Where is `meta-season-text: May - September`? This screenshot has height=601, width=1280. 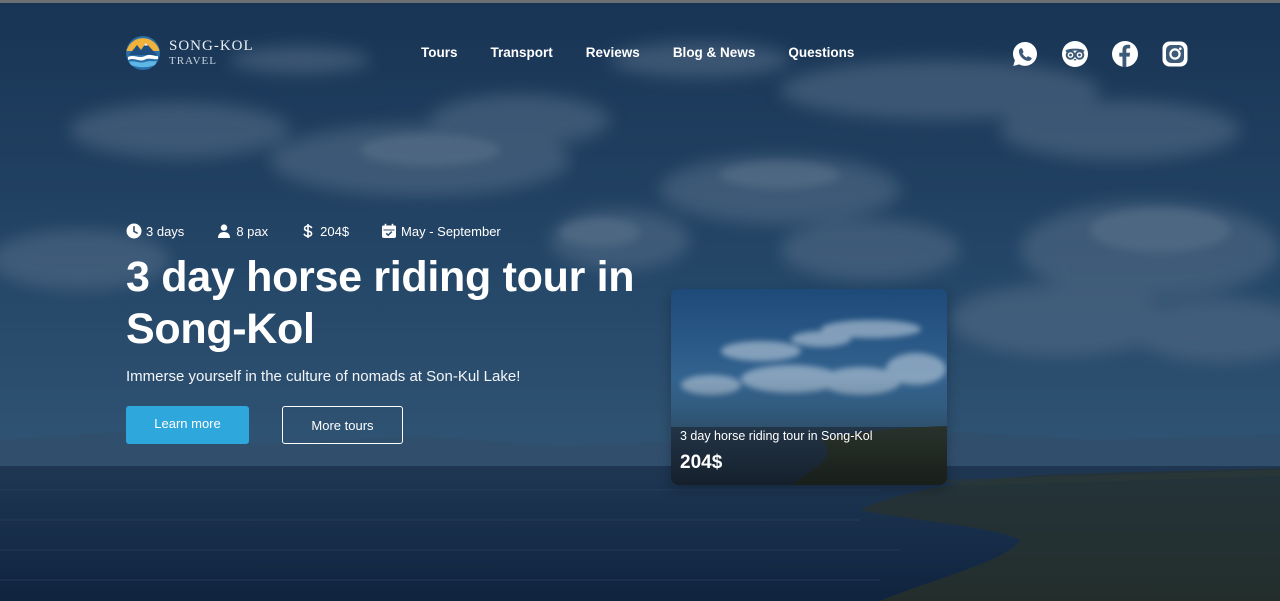 meta-season-text: May - September is located at coordinates (451, 231).